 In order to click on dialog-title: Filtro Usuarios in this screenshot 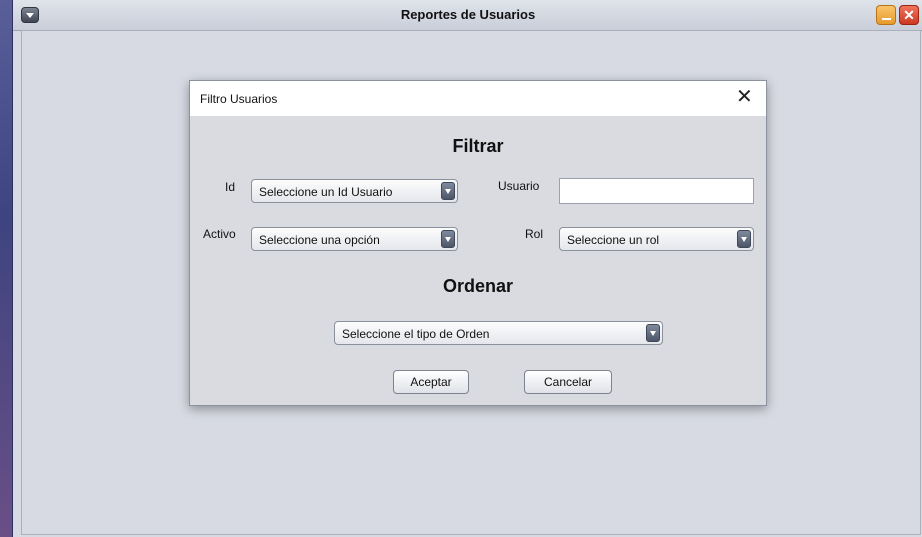, I will do `click(239, 99)`.